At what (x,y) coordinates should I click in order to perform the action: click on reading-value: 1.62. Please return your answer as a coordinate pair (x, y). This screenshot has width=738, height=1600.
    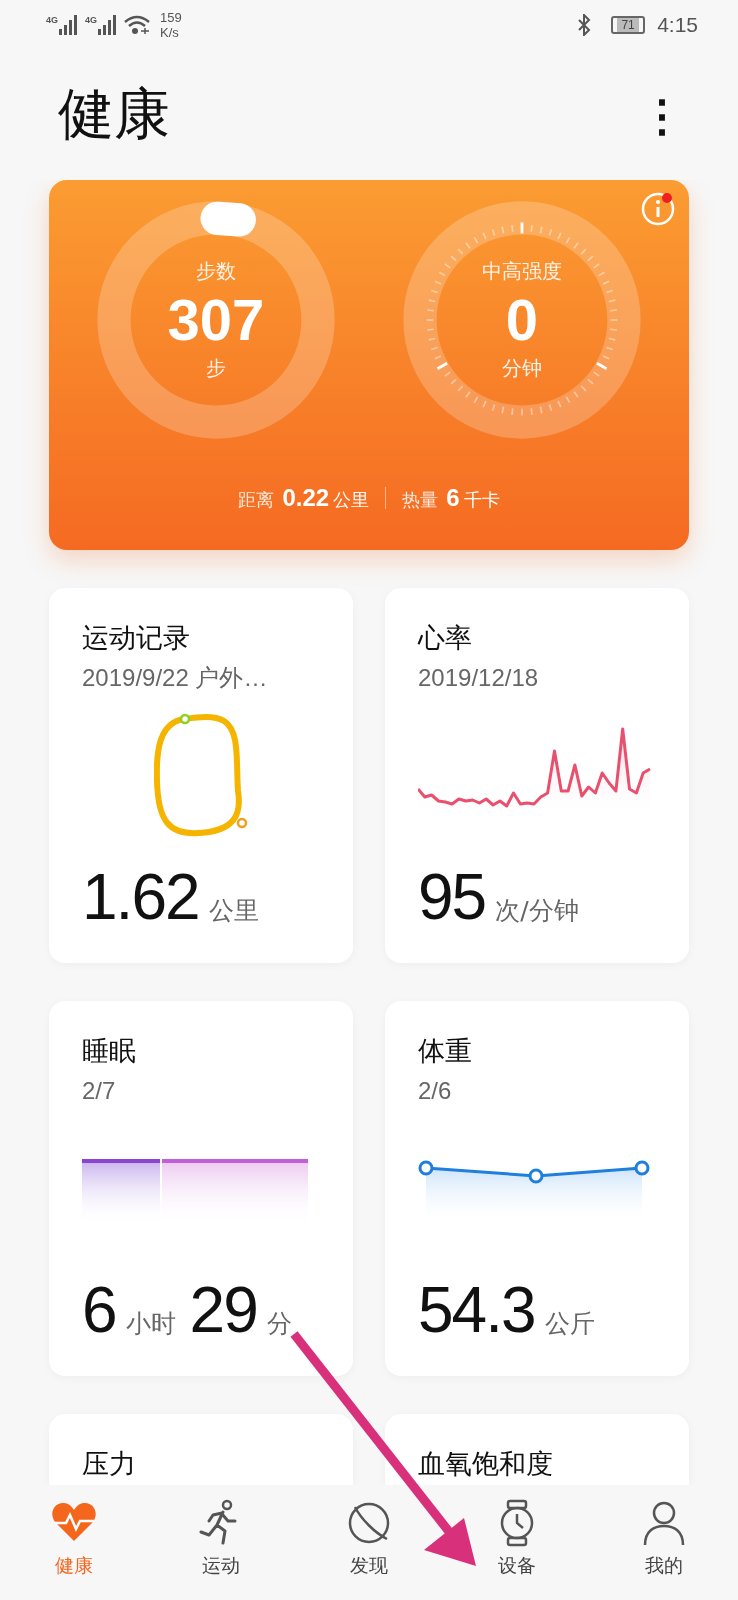
    Looking at the image, I should click on (140, 897).